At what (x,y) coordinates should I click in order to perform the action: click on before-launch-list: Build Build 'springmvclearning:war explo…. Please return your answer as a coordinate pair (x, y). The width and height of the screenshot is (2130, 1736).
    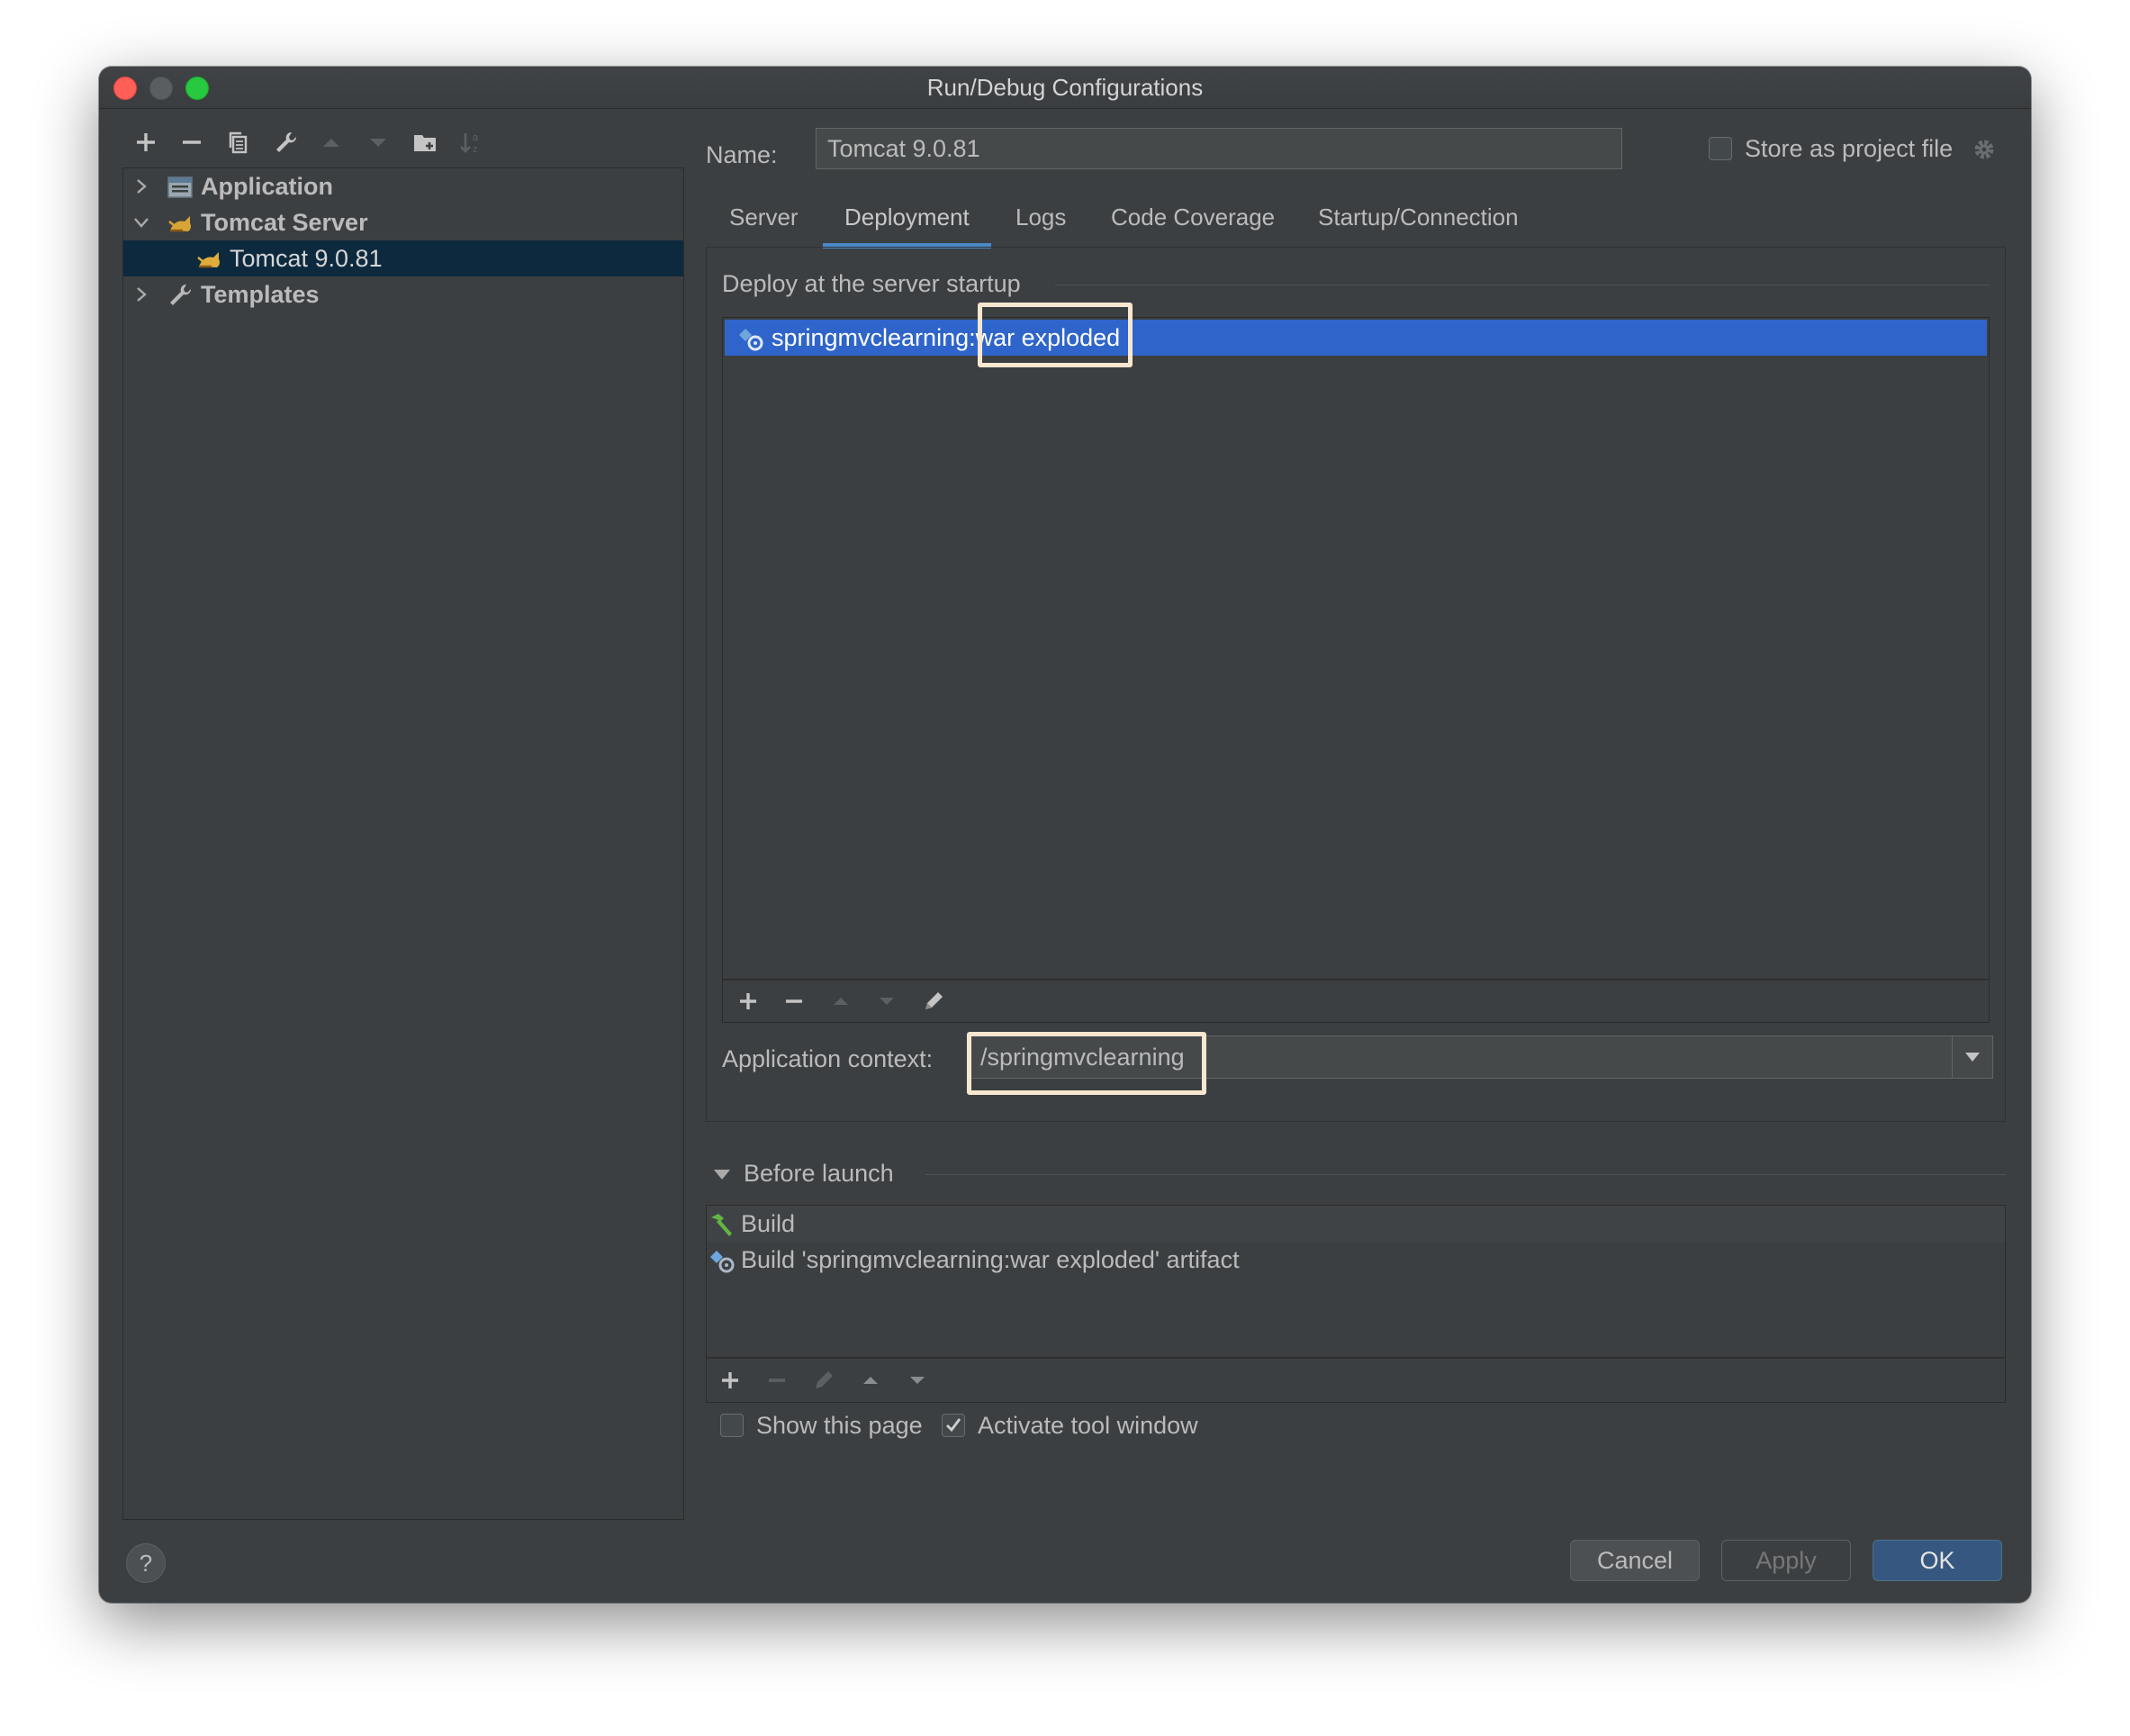
    Looking at the image, I should click on (1356, 1281).